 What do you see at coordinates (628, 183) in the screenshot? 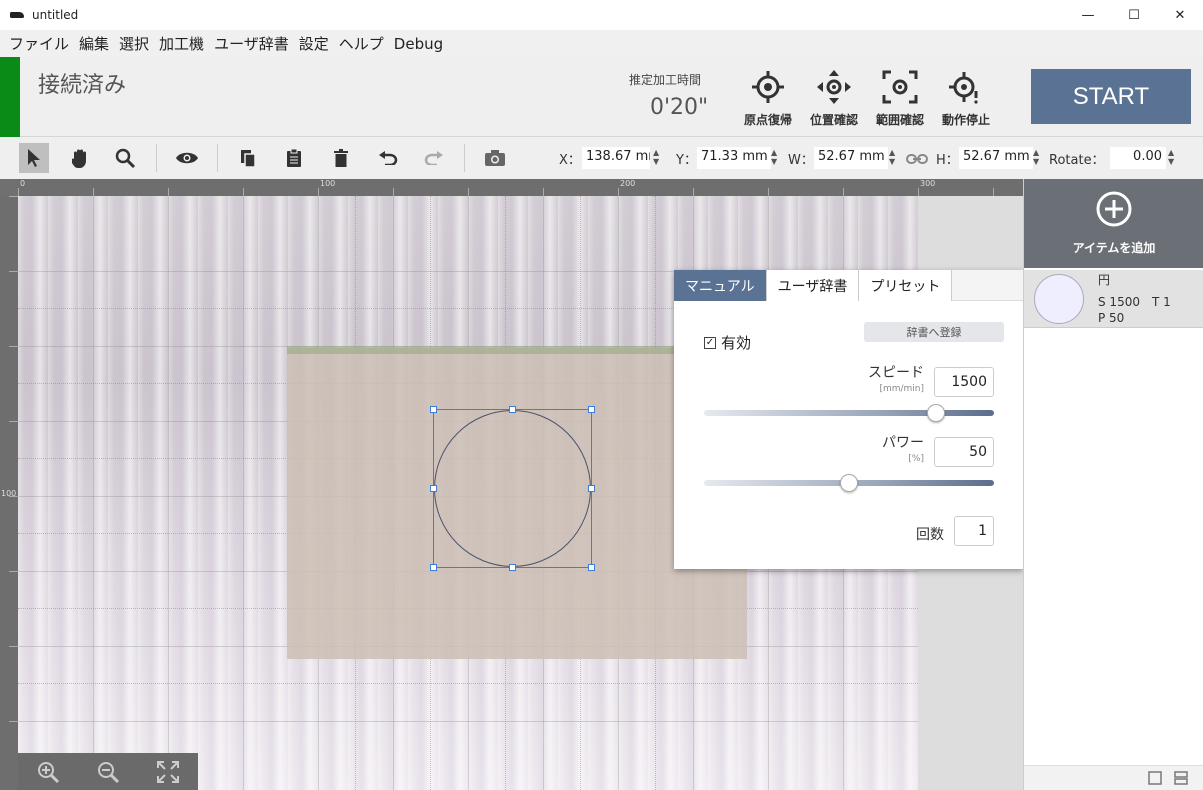
I see `ruler-label: 200` at bounding box center [628, 183].